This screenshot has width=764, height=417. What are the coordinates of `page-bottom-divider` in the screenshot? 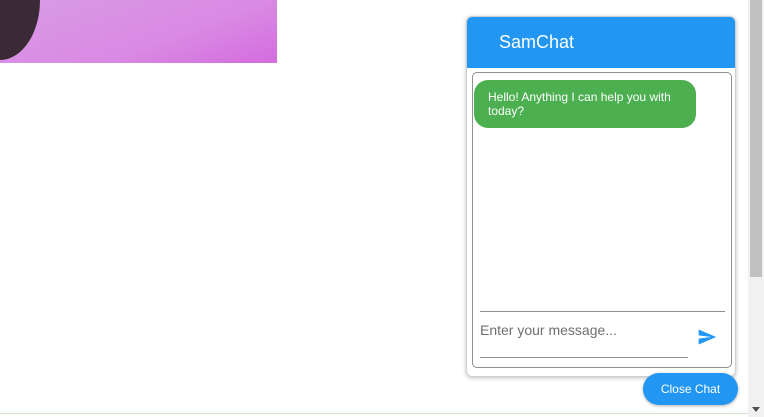 It's located at (374, 413).